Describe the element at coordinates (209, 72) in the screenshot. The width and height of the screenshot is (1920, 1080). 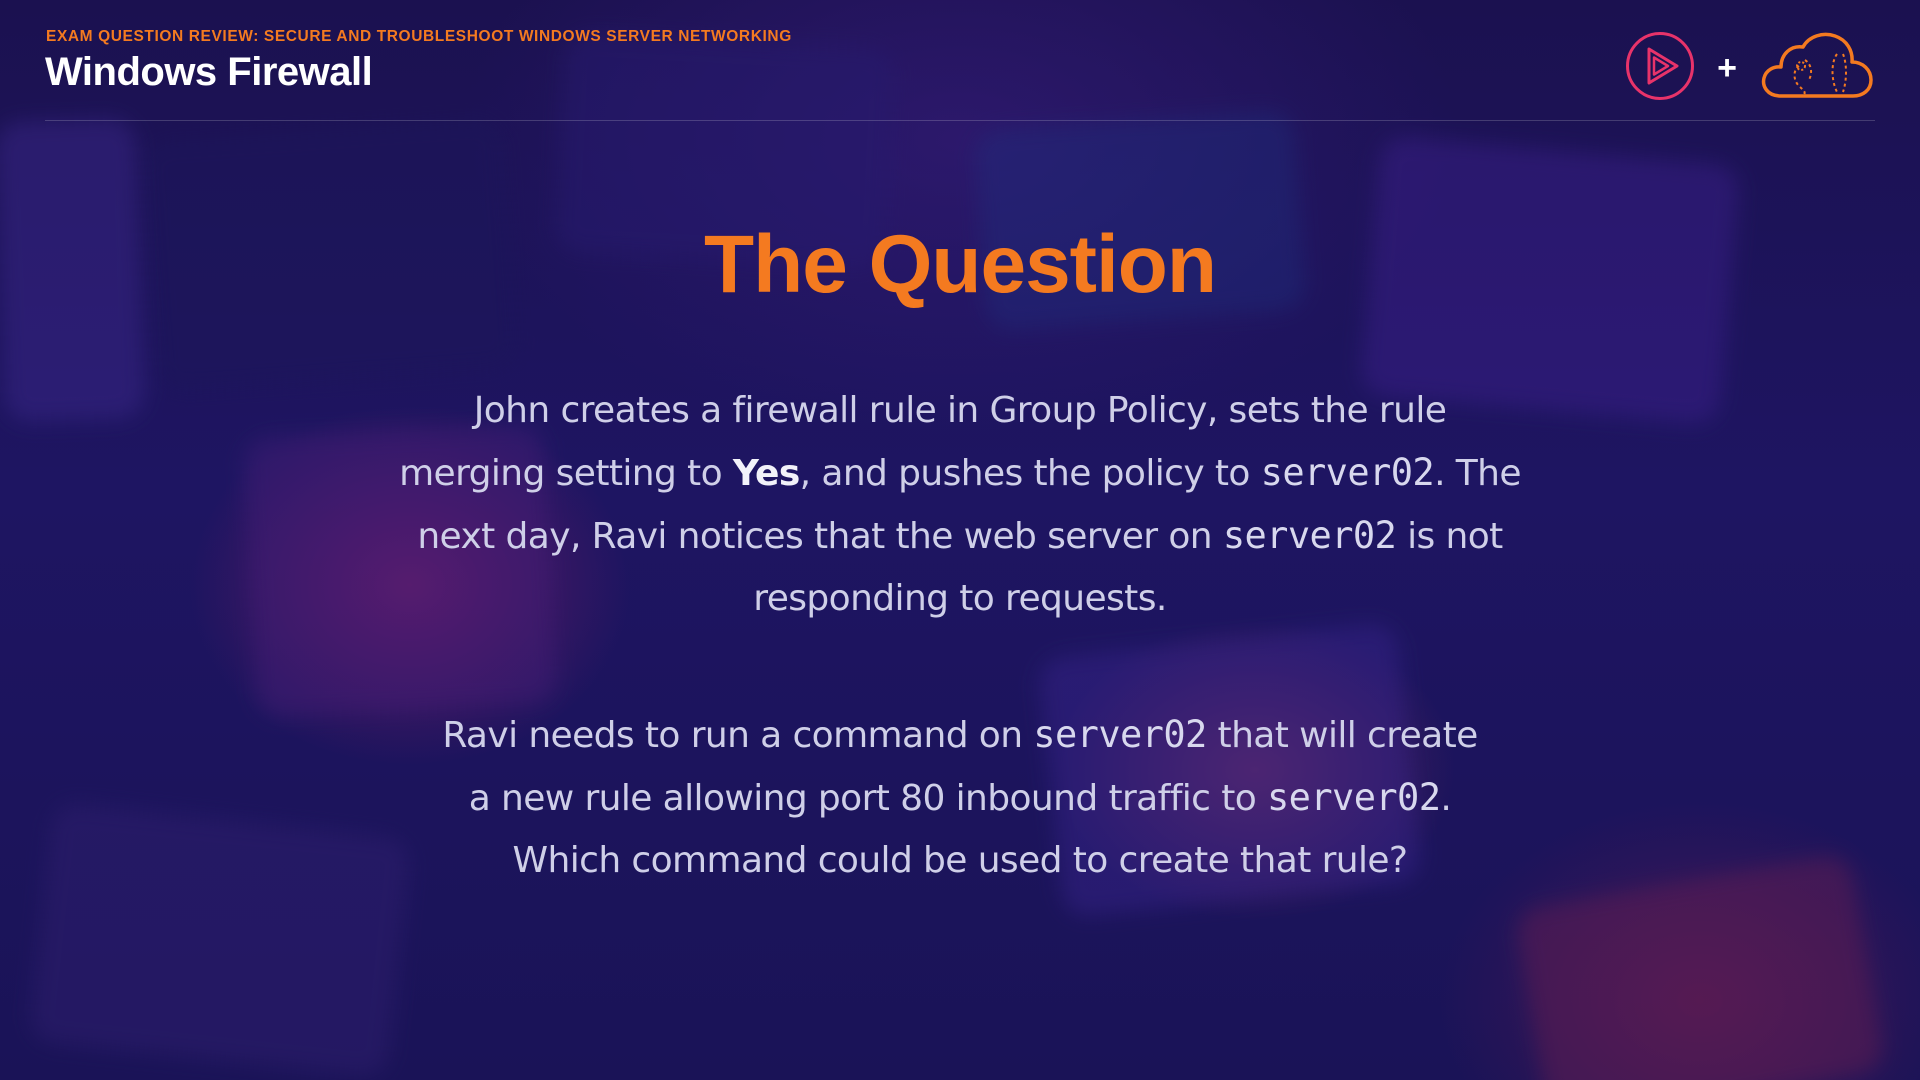
I see `module-title: Windows Firewall` at that location.